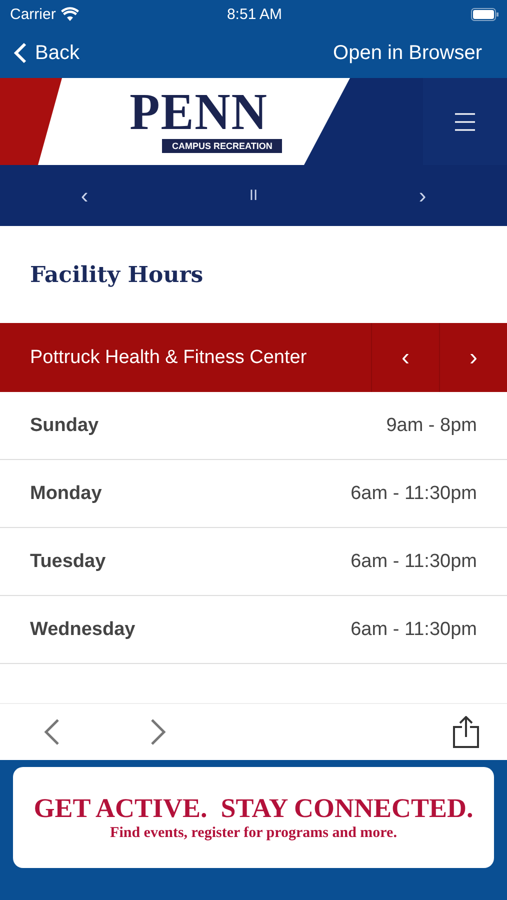  Describe the element at coordinates (254, 14) in the screenshot. I see `clock-time: 8:51 AM` at that location.